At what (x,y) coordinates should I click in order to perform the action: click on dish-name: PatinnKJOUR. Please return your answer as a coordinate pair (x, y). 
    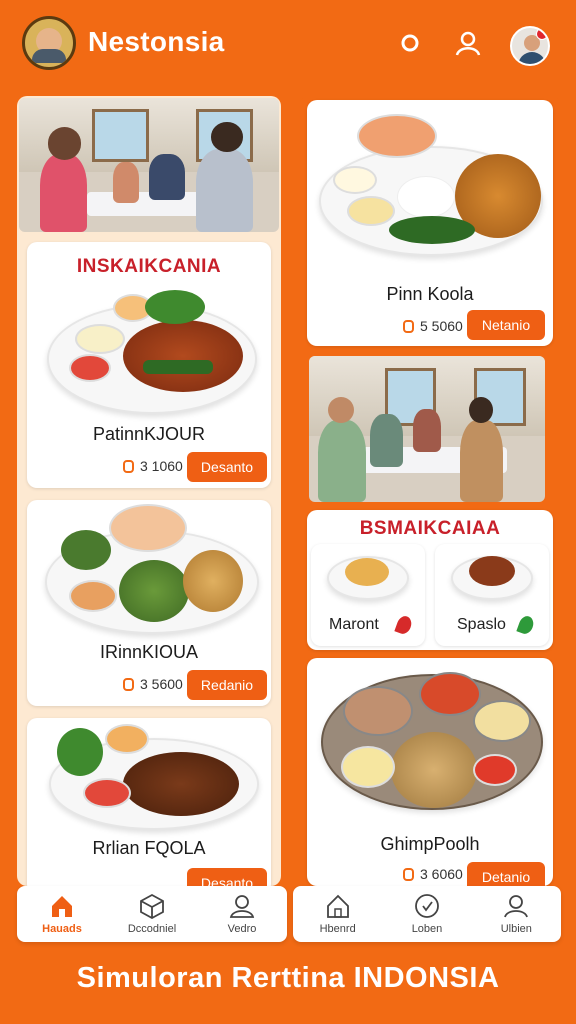
    Looking at the image, I should click on (149, 434).